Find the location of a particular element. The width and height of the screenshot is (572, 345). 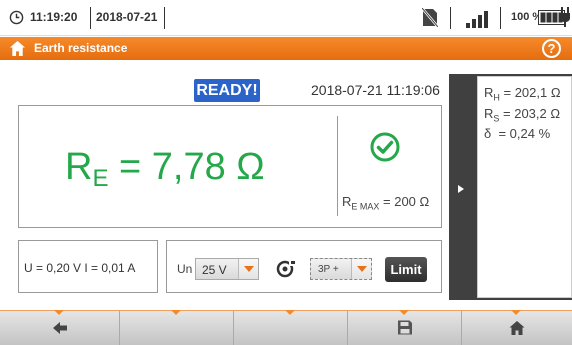

status-badge: READY! is located at coordinates (227, 90).